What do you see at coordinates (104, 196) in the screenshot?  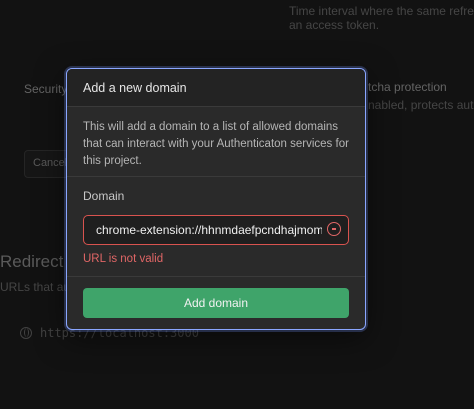 I see `domain-field-label: Domain` at bounding box center [104, 196].